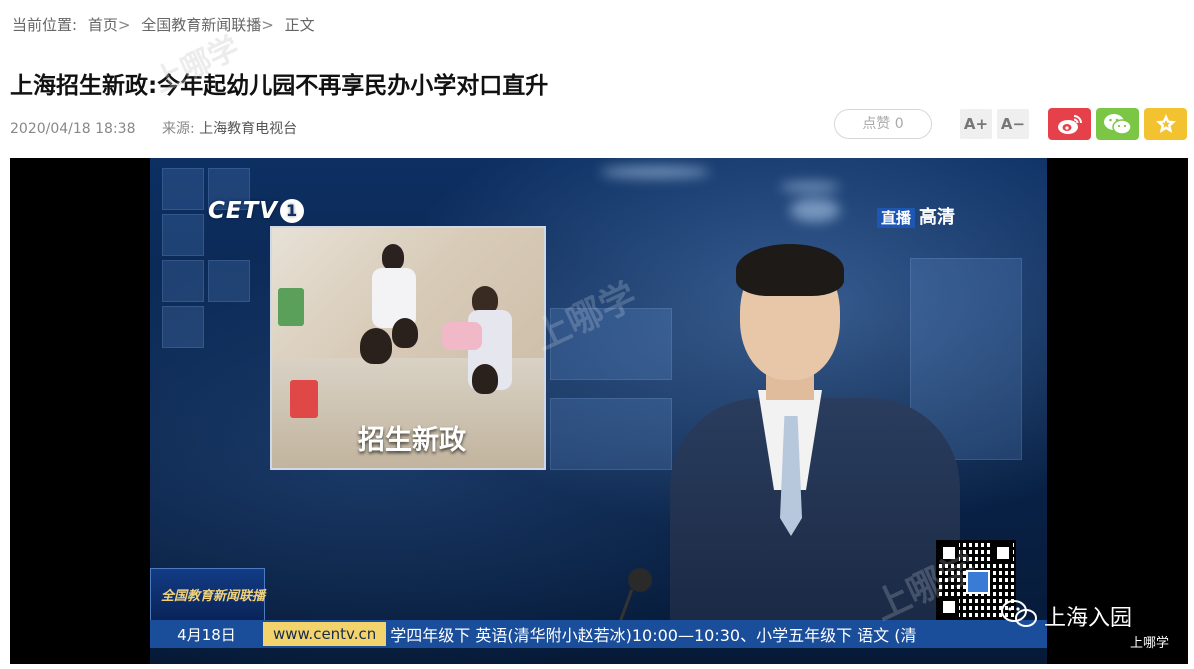 Image resolution: width=1194 pixels, height=669 pixels. What do you see at coordinates (153, 128) in the screenshot?
I see `article-meta: 2020/04/18 18:38 来源: 上海教育电视台` at bounding box center [153, 128].